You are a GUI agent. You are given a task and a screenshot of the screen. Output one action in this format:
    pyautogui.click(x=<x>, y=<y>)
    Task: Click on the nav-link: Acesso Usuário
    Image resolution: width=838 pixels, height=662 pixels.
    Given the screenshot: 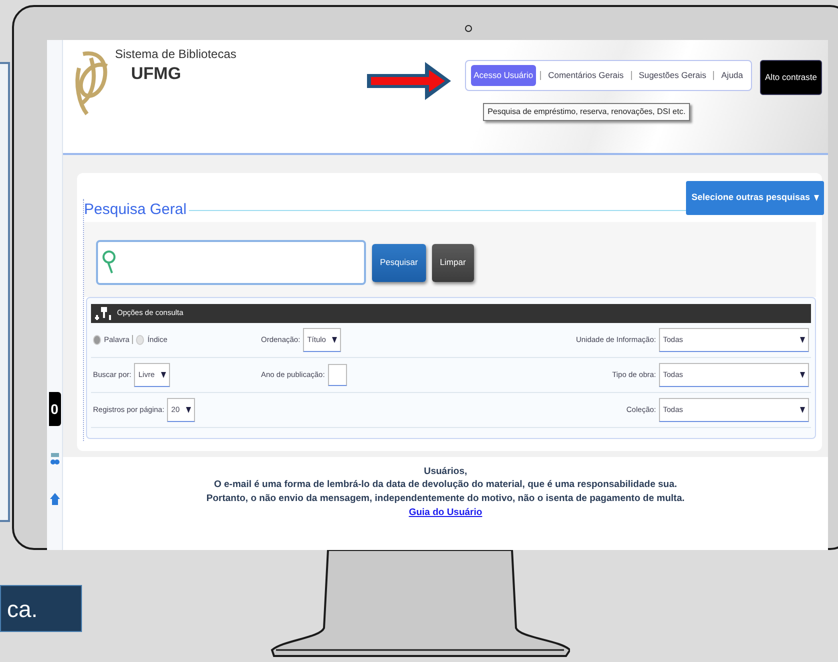 What is the action you would take?
    pyautogui.click(x=503, y=75)
    